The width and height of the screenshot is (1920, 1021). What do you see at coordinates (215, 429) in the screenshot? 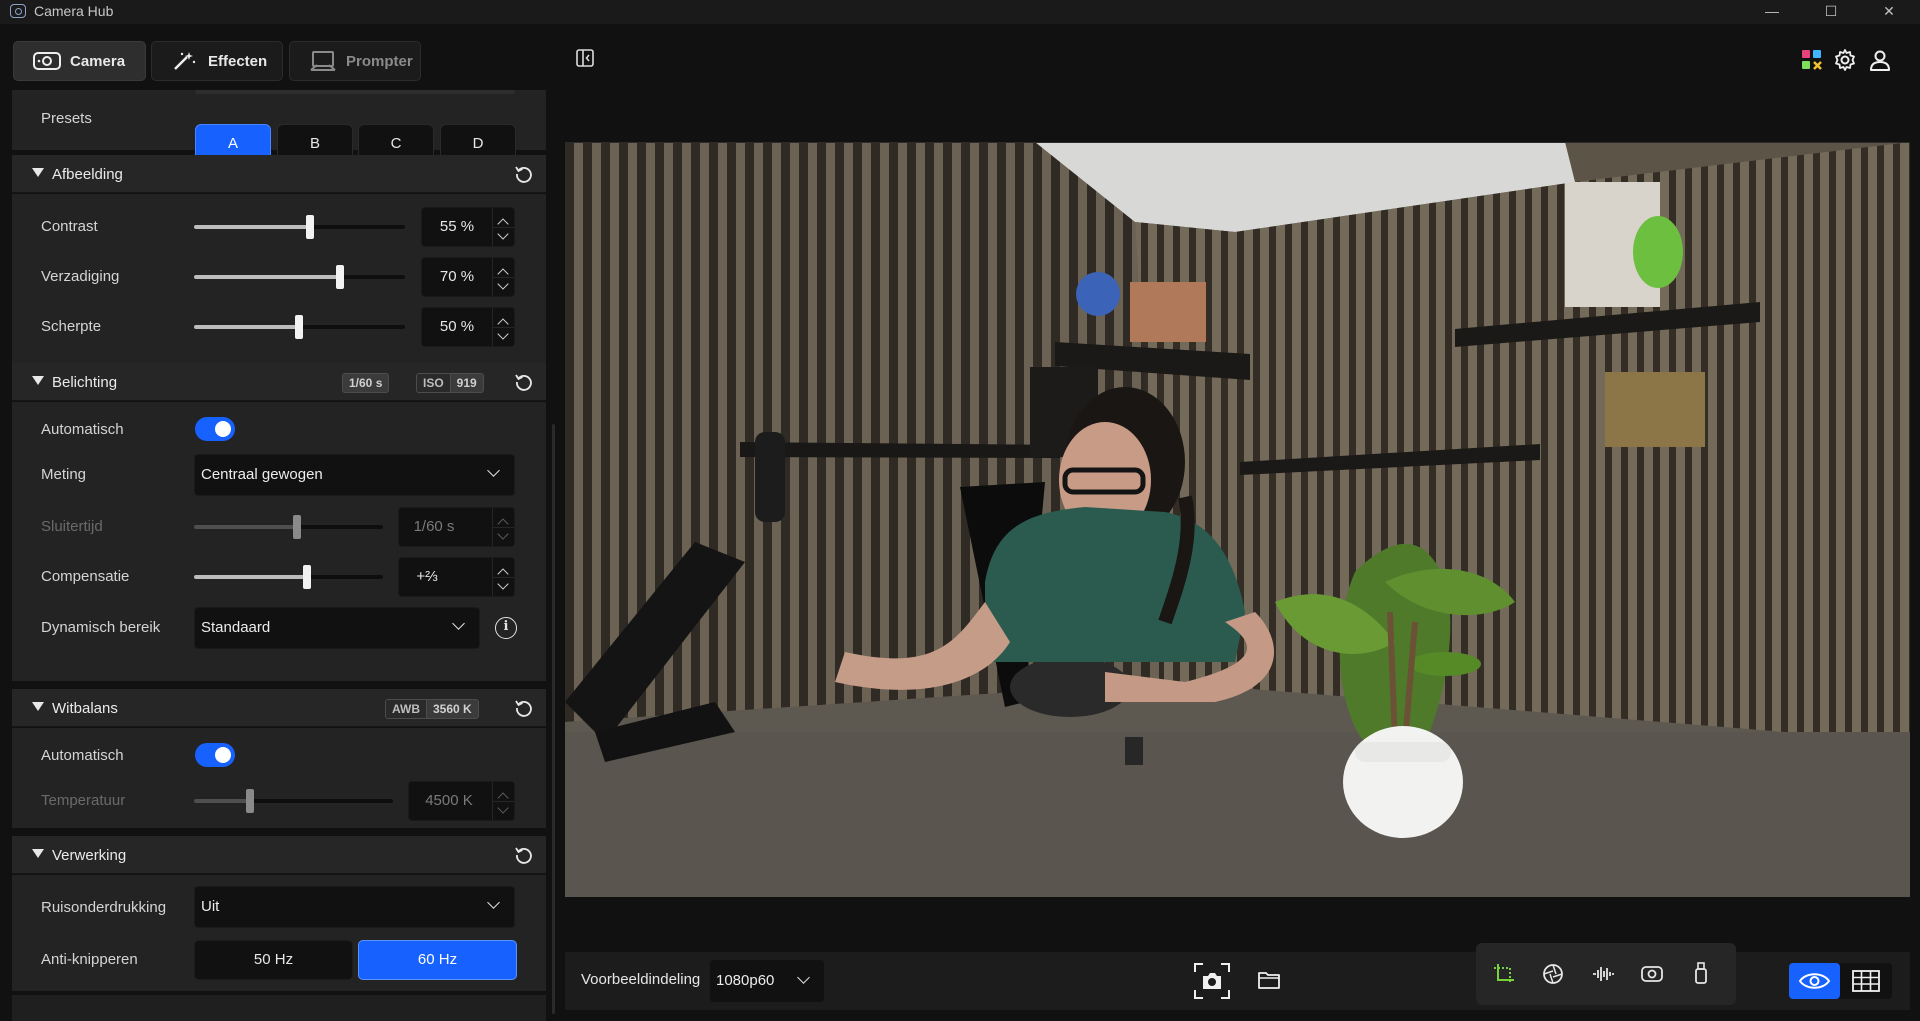
I see `belichting-automatisch-toggle` at bounding box center [215, 429].